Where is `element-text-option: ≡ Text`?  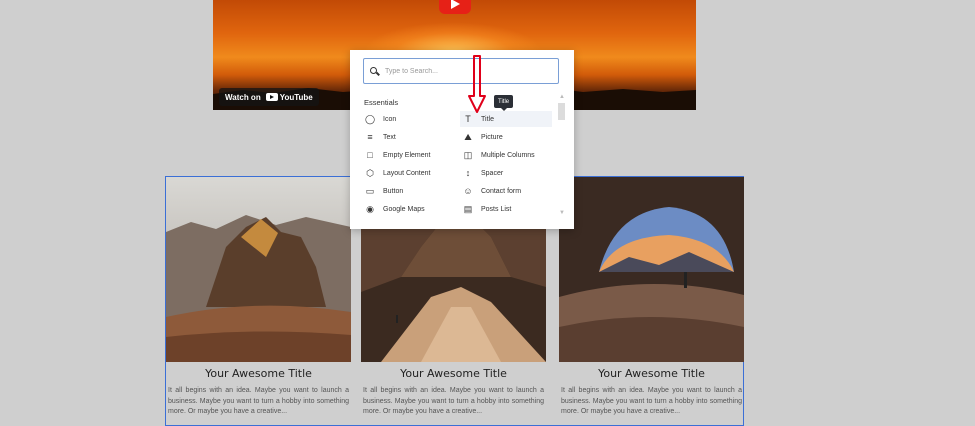 element-text-option: ≡ Text is located at coordinates (407, 137).